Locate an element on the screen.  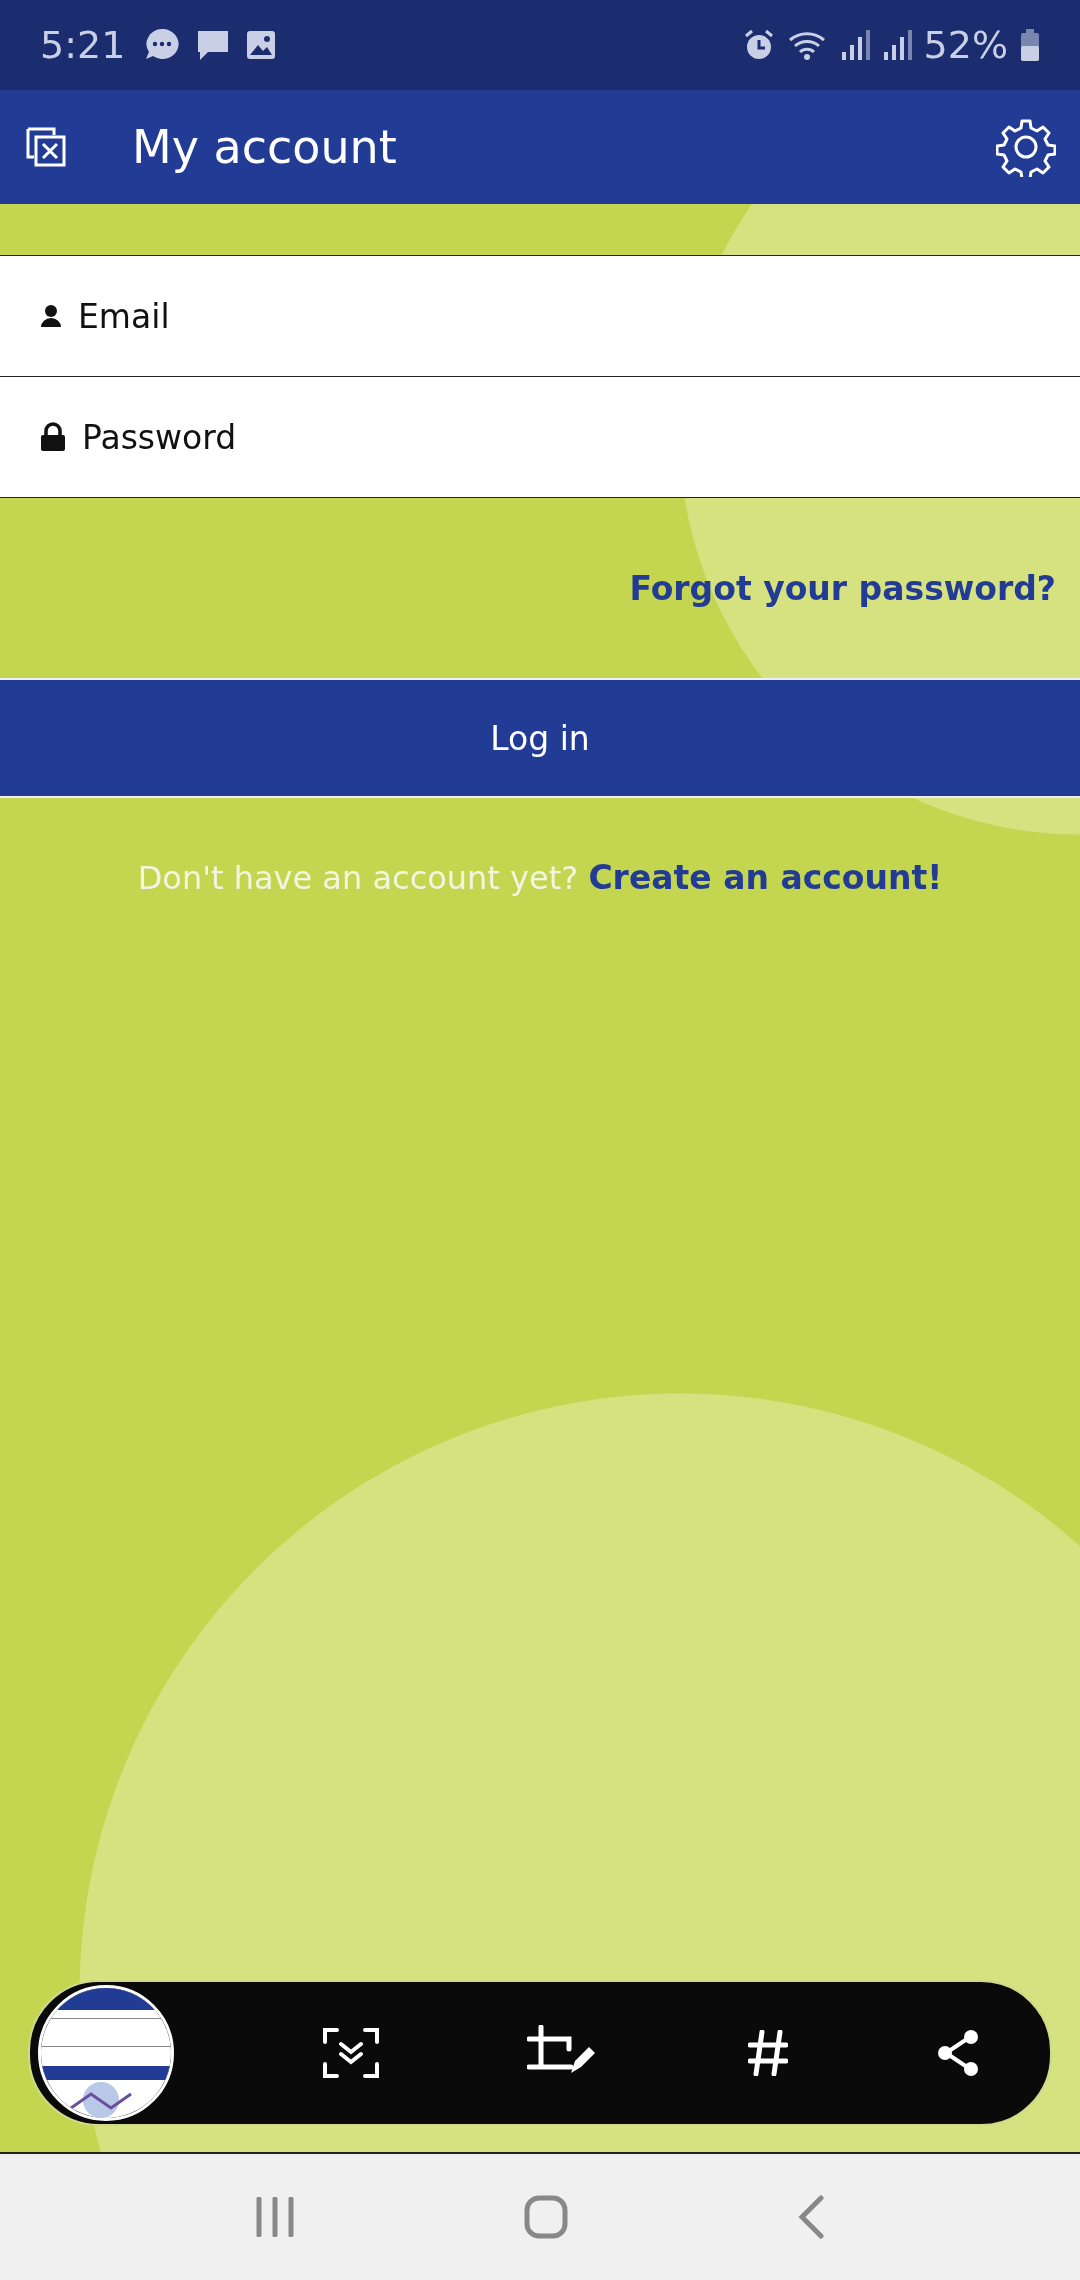
create-account-link: Create an account! is located at coordinates (765, 877).